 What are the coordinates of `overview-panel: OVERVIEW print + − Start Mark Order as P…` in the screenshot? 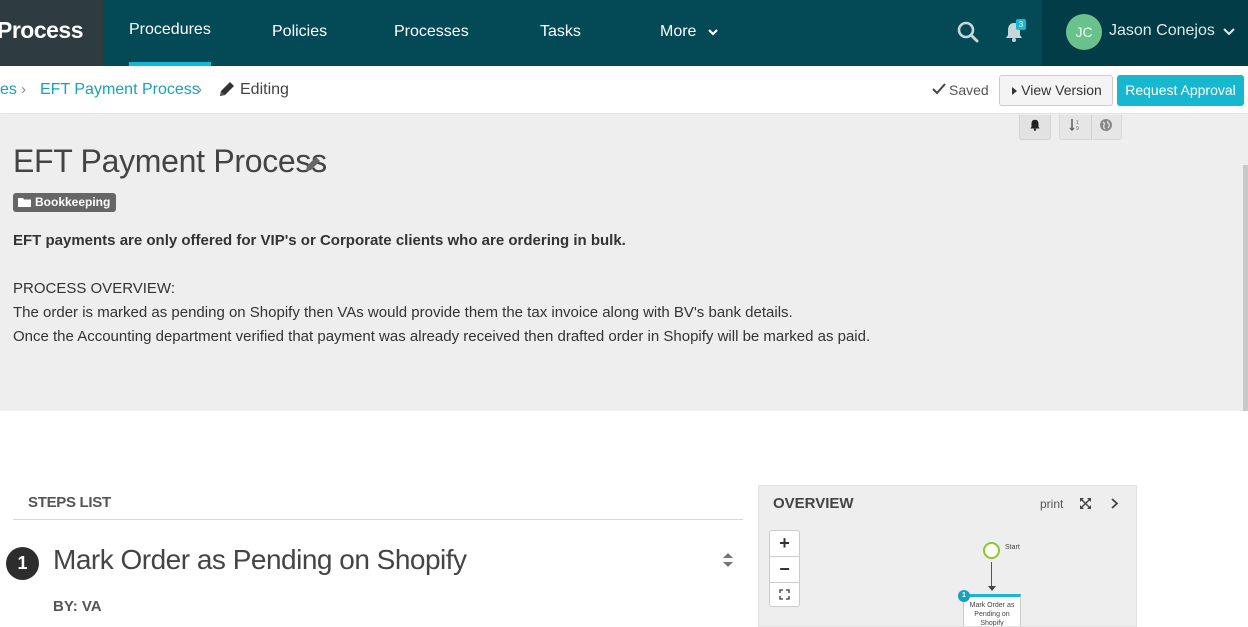 It's located at (947, 556).